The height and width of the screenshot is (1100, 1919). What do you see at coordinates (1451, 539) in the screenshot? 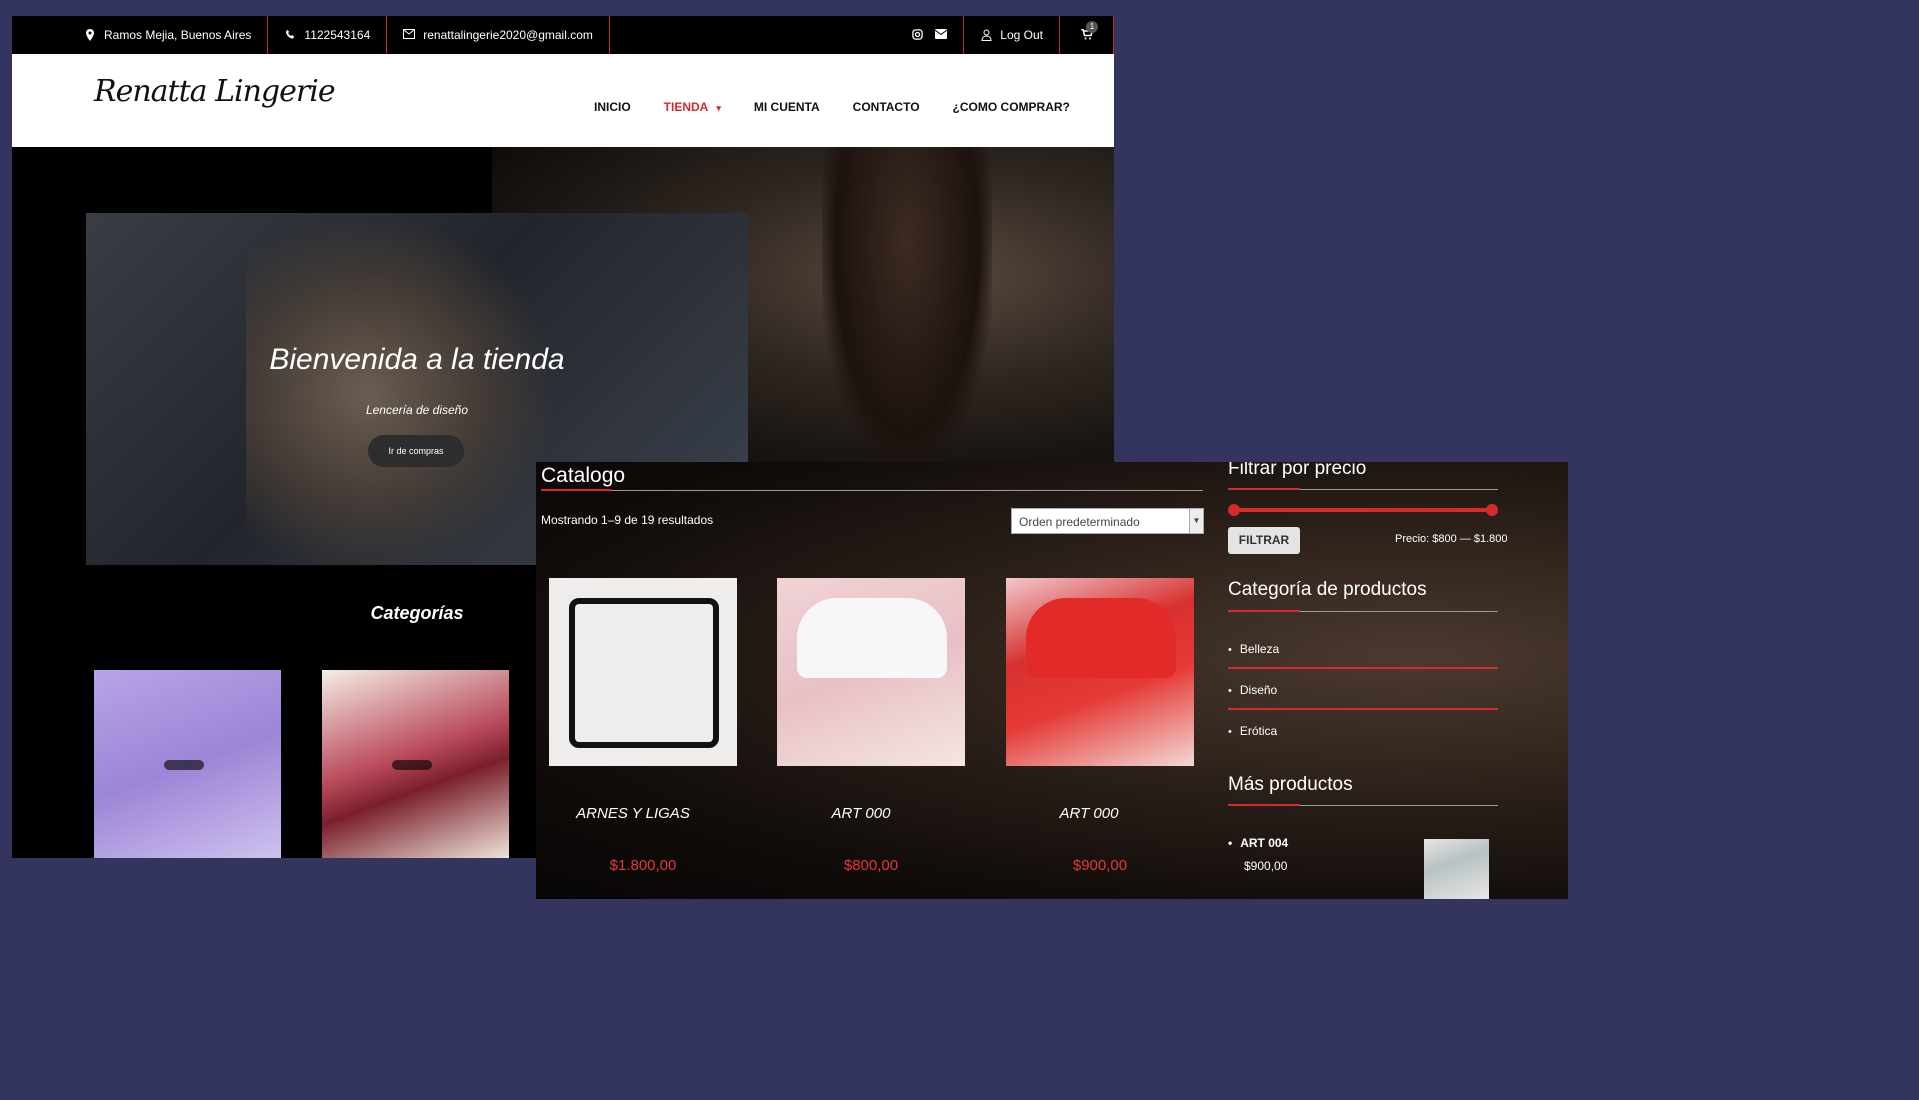
I see `price-range-label: Precio: $800 — $1.800` at bounding box center [1451, 539].